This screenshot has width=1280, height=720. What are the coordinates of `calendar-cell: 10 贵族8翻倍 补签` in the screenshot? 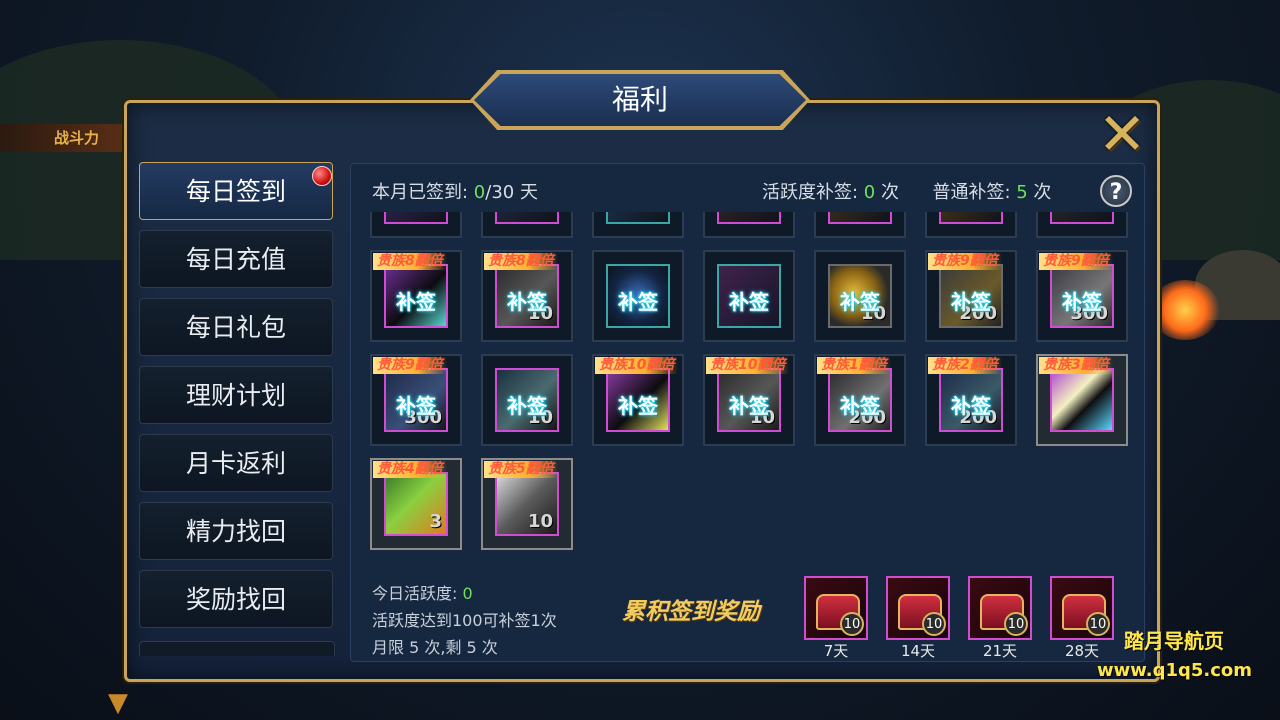 It's located at (527, 296).